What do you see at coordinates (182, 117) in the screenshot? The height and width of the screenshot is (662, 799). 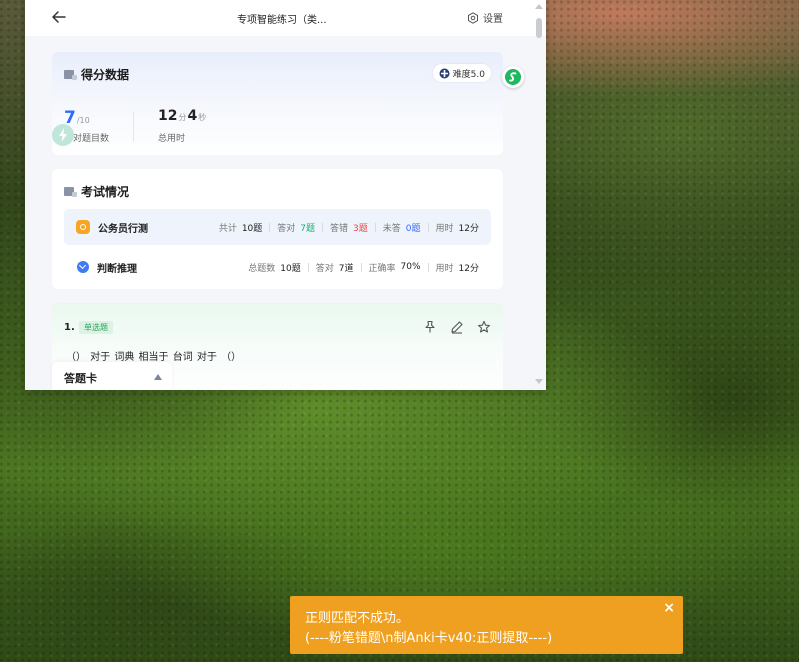 I see `time-minutes-unit: 分` at bounding box center [182, 117].